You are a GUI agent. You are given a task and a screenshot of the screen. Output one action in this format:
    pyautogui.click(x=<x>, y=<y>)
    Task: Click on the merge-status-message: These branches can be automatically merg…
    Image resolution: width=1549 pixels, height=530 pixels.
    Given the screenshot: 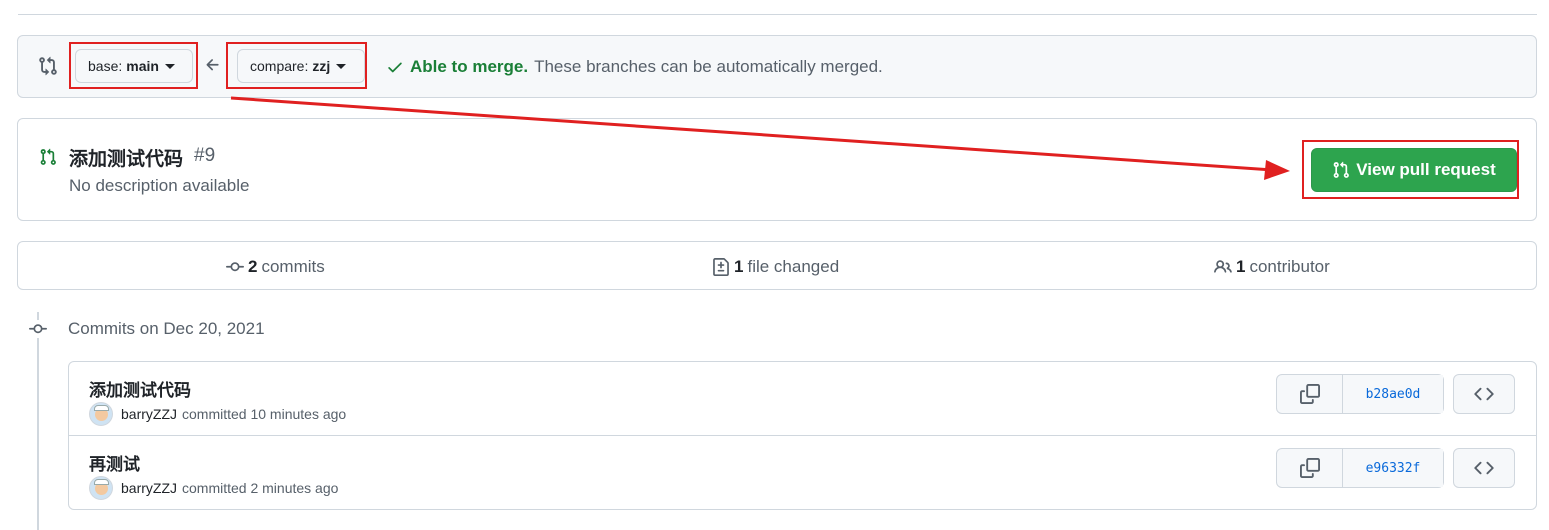 What is the action you would take?
    pyautogui.click(x=708, y=66)
    